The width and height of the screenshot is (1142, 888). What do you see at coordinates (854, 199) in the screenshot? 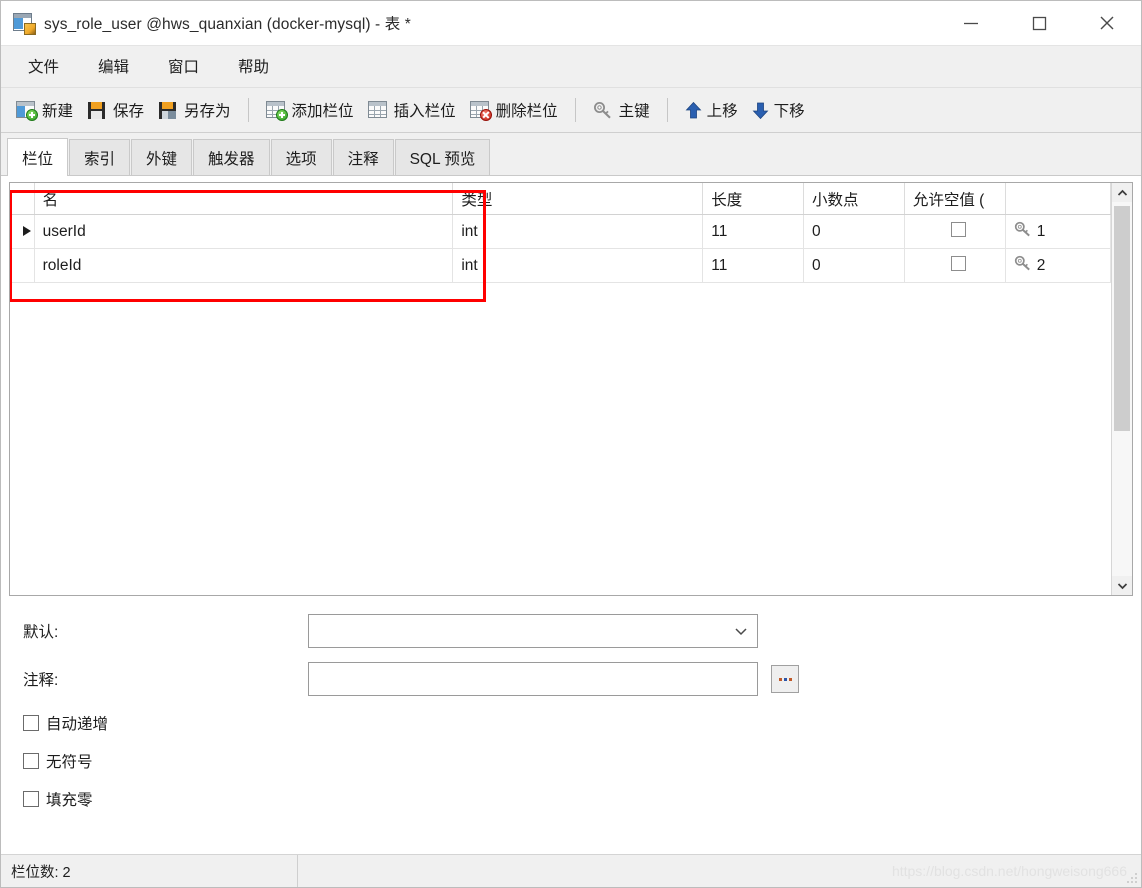
I see `header-decimals: 小数点` at bounding box center [854, 199].